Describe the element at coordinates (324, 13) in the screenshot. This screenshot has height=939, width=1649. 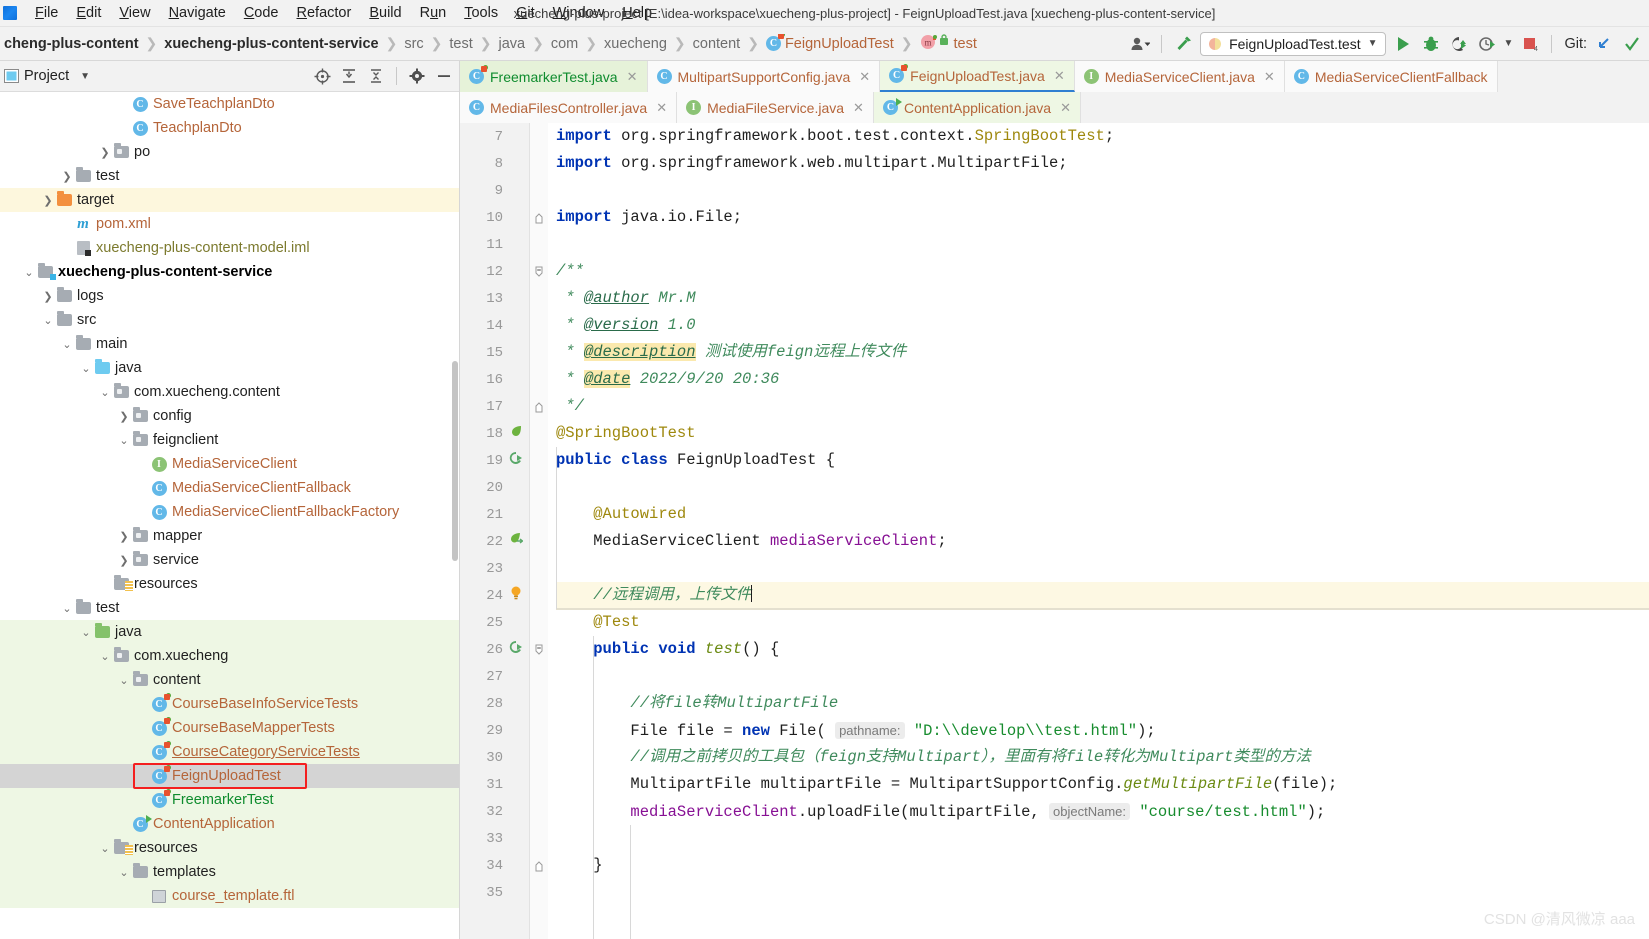
I see `menu-item-refactor: Refactor` at that location.